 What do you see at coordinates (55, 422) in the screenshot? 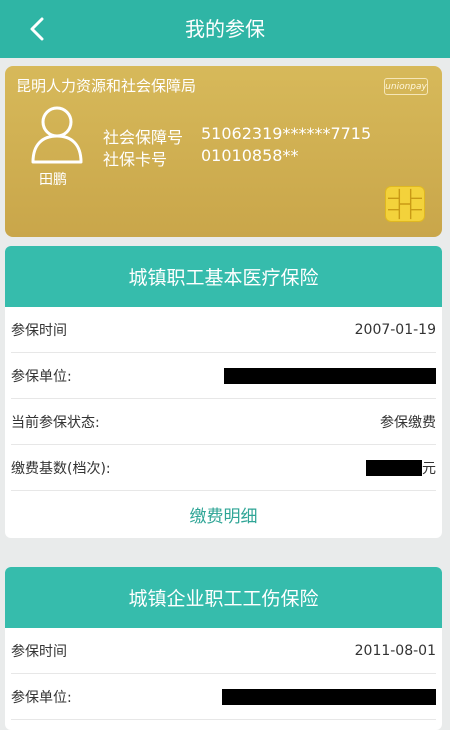
I see `row-label: 当前参保状态:` at bounding box center [55, 422].